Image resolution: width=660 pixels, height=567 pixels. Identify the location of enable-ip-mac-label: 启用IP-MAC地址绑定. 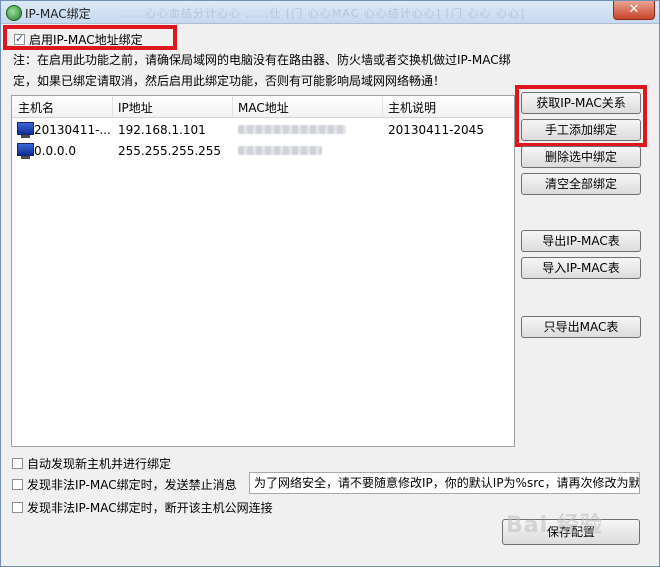
(86, 40).